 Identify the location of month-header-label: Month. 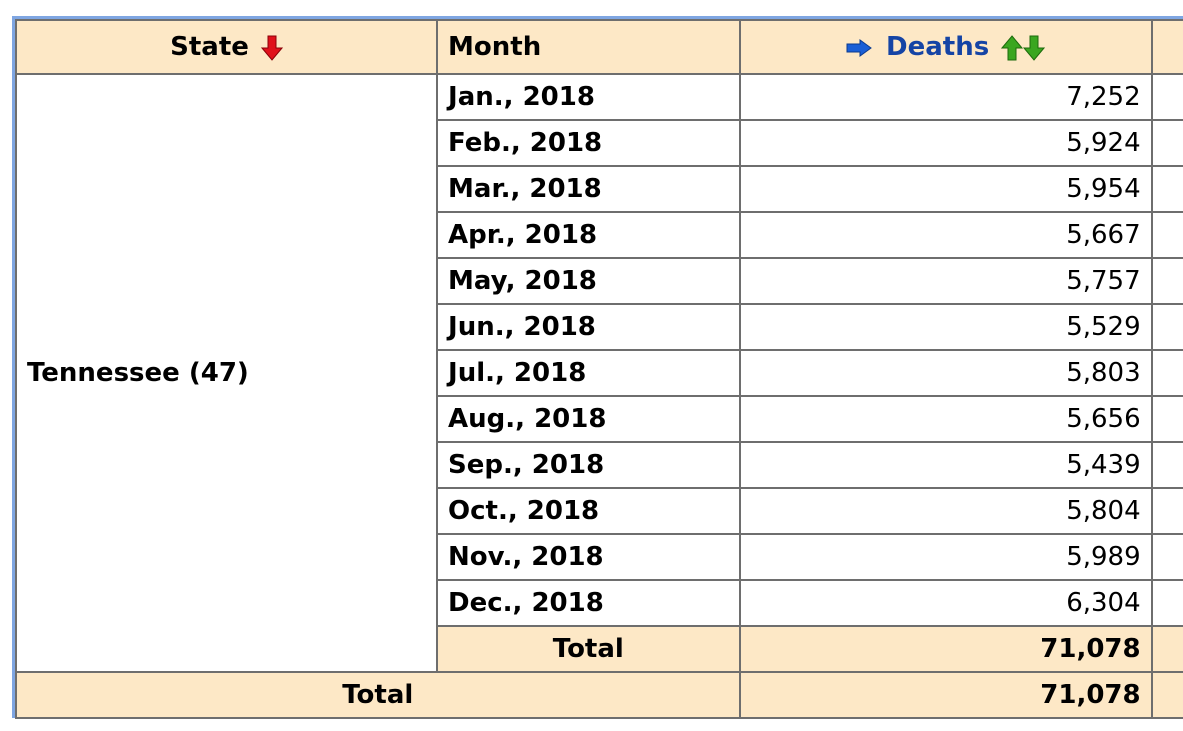
(495, 47).